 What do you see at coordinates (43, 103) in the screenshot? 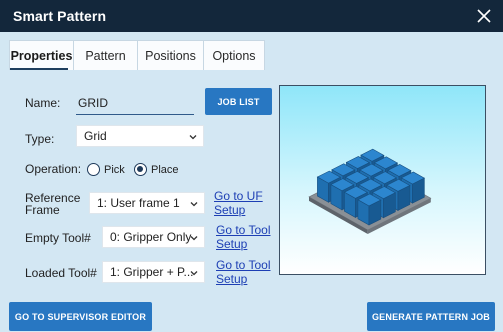
I see `name-label: Name:` at bounding box center [43, 103].